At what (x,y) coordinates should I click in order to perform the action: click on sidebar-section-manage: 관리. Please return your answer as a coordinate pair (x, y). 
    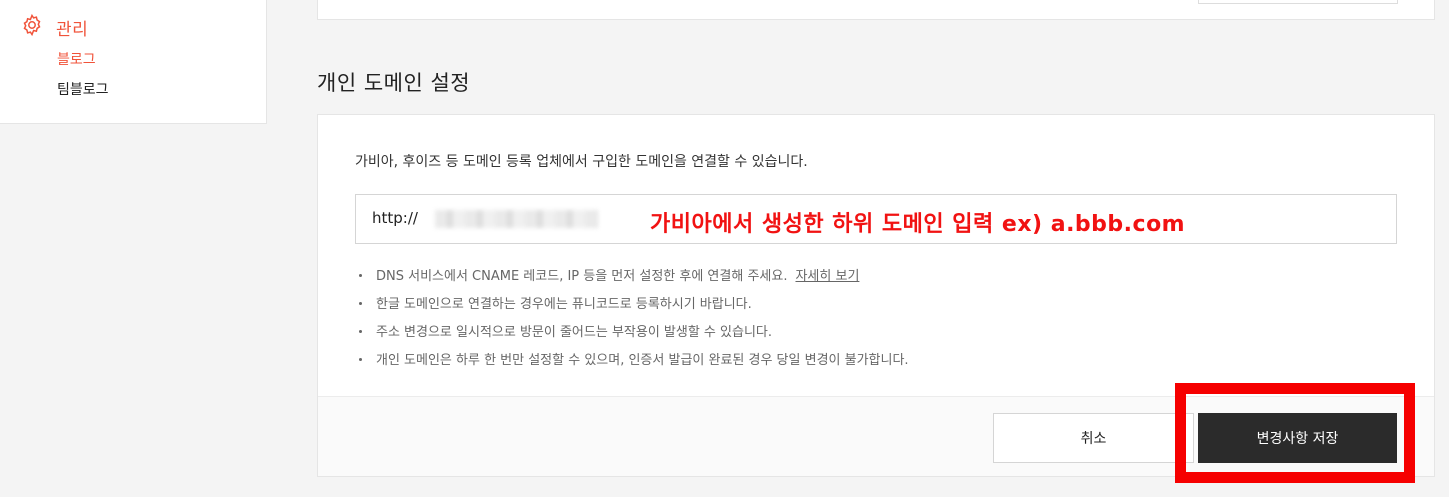
    Looking at the image, I should click on (54, 27).